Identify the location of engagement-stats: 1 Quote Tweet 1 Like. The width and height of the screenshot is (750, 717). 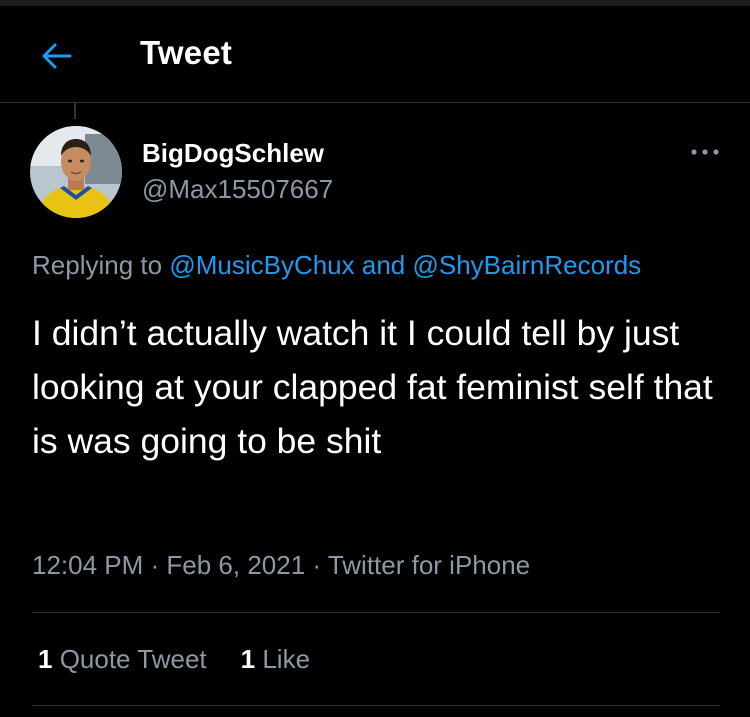
(174, 659).